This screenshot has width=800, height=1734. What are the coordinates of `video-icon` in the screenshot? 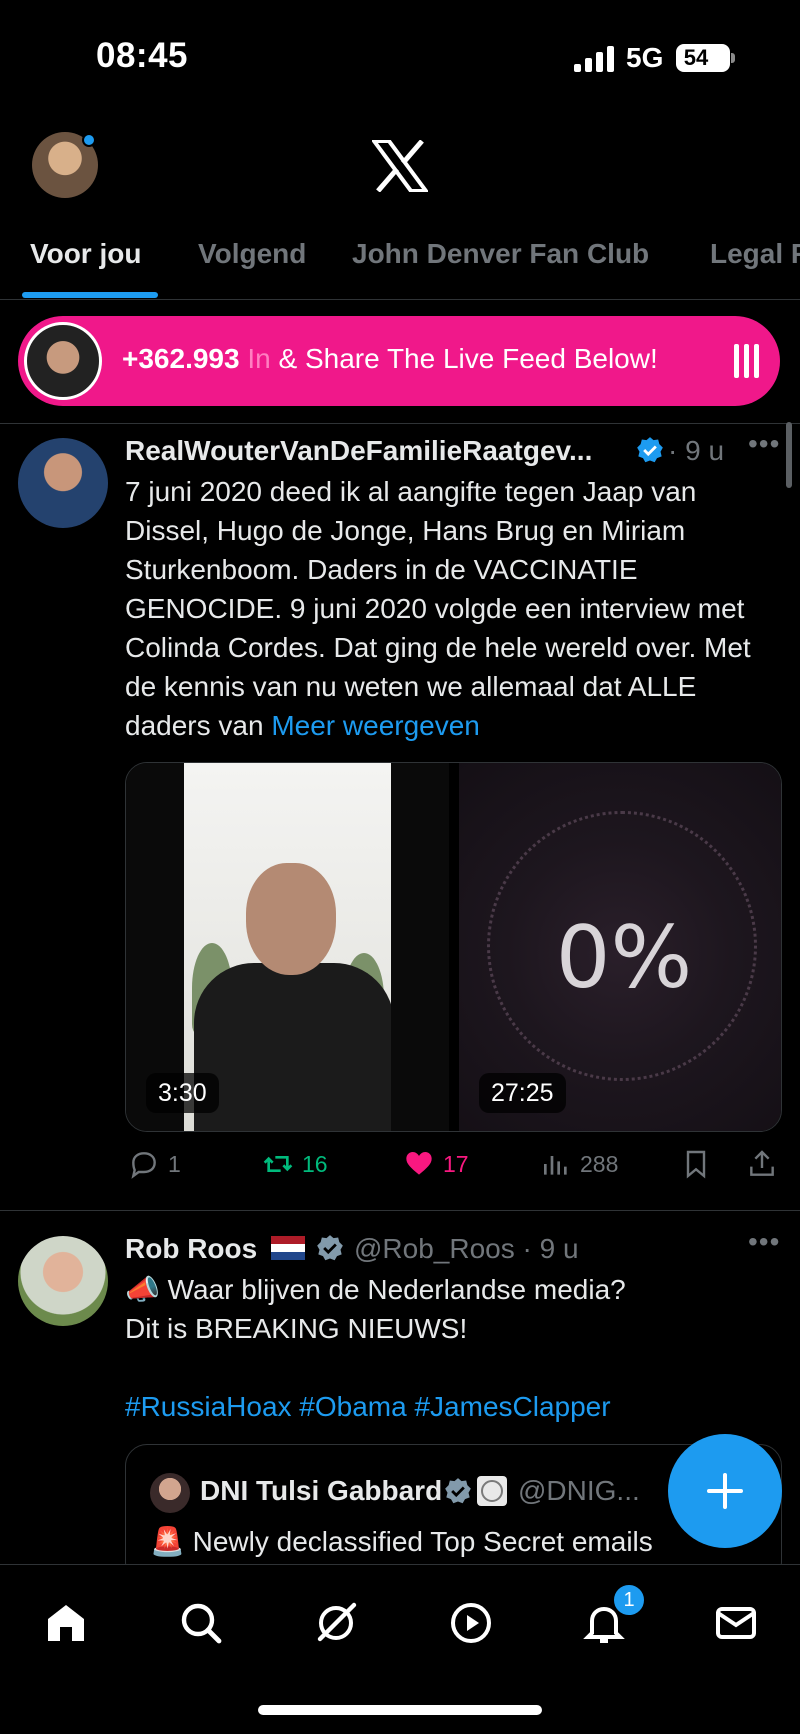 It's located at (471, 1623).